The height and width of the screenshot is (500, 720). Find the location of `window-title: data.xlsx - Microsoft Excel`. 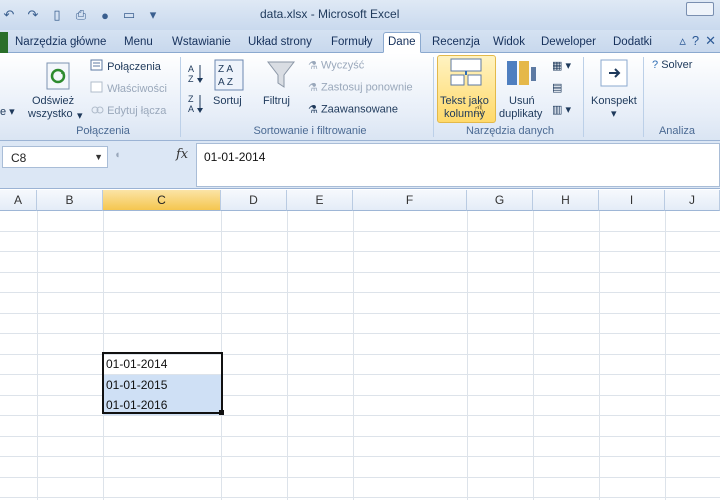

window-title: data.xlsx - Microsoft Excel is located at coordinates (330, 14).